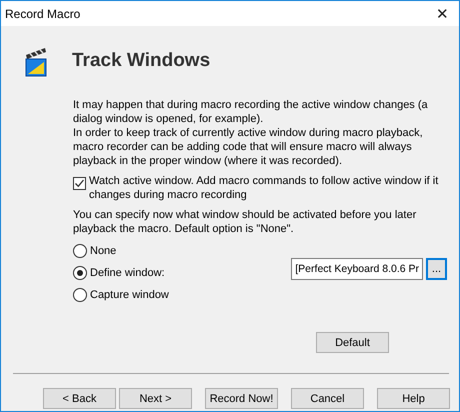  Describe the element at coordinates (129, 295) in the screenshot. I see `radio-label: Capture window` at that location.